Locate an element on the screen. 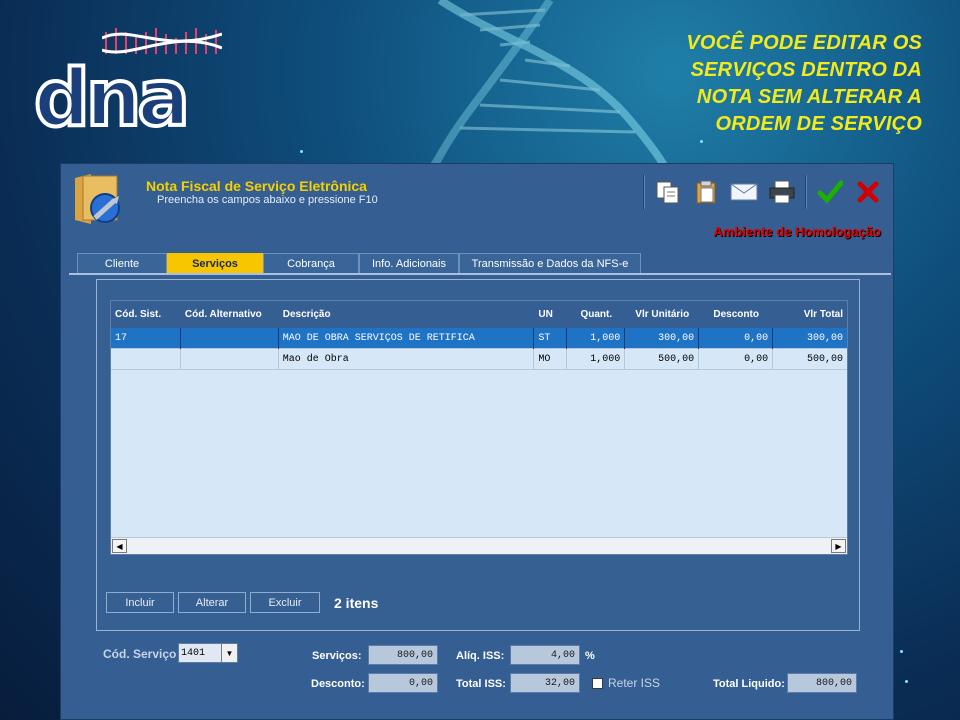  cell-vlr-unitario: 300,00 is located at coordinates (662, 338).